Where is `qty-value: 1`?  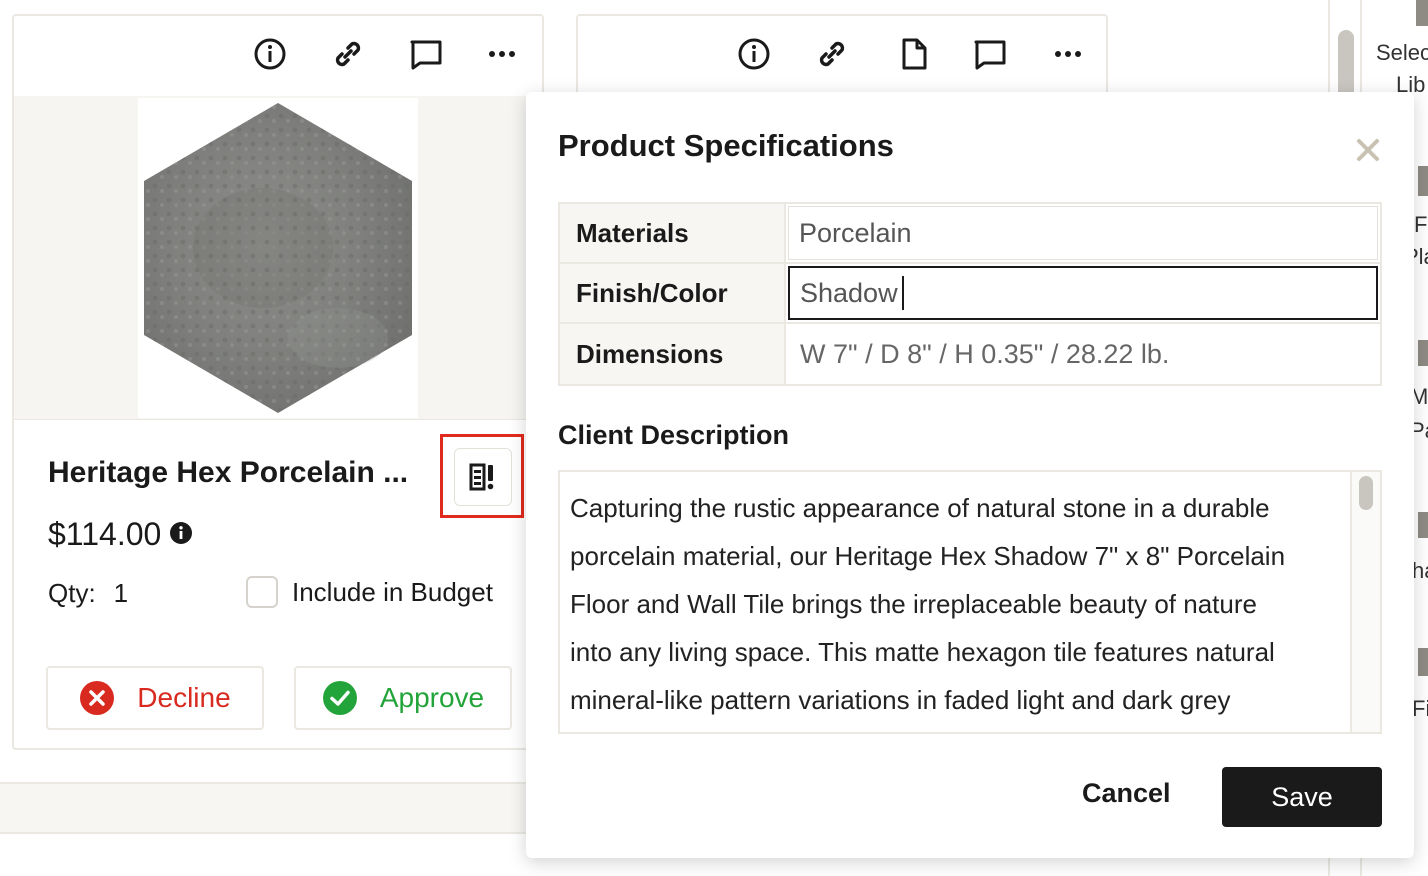 qty-value: 1 is located at coordinates (121, 593).